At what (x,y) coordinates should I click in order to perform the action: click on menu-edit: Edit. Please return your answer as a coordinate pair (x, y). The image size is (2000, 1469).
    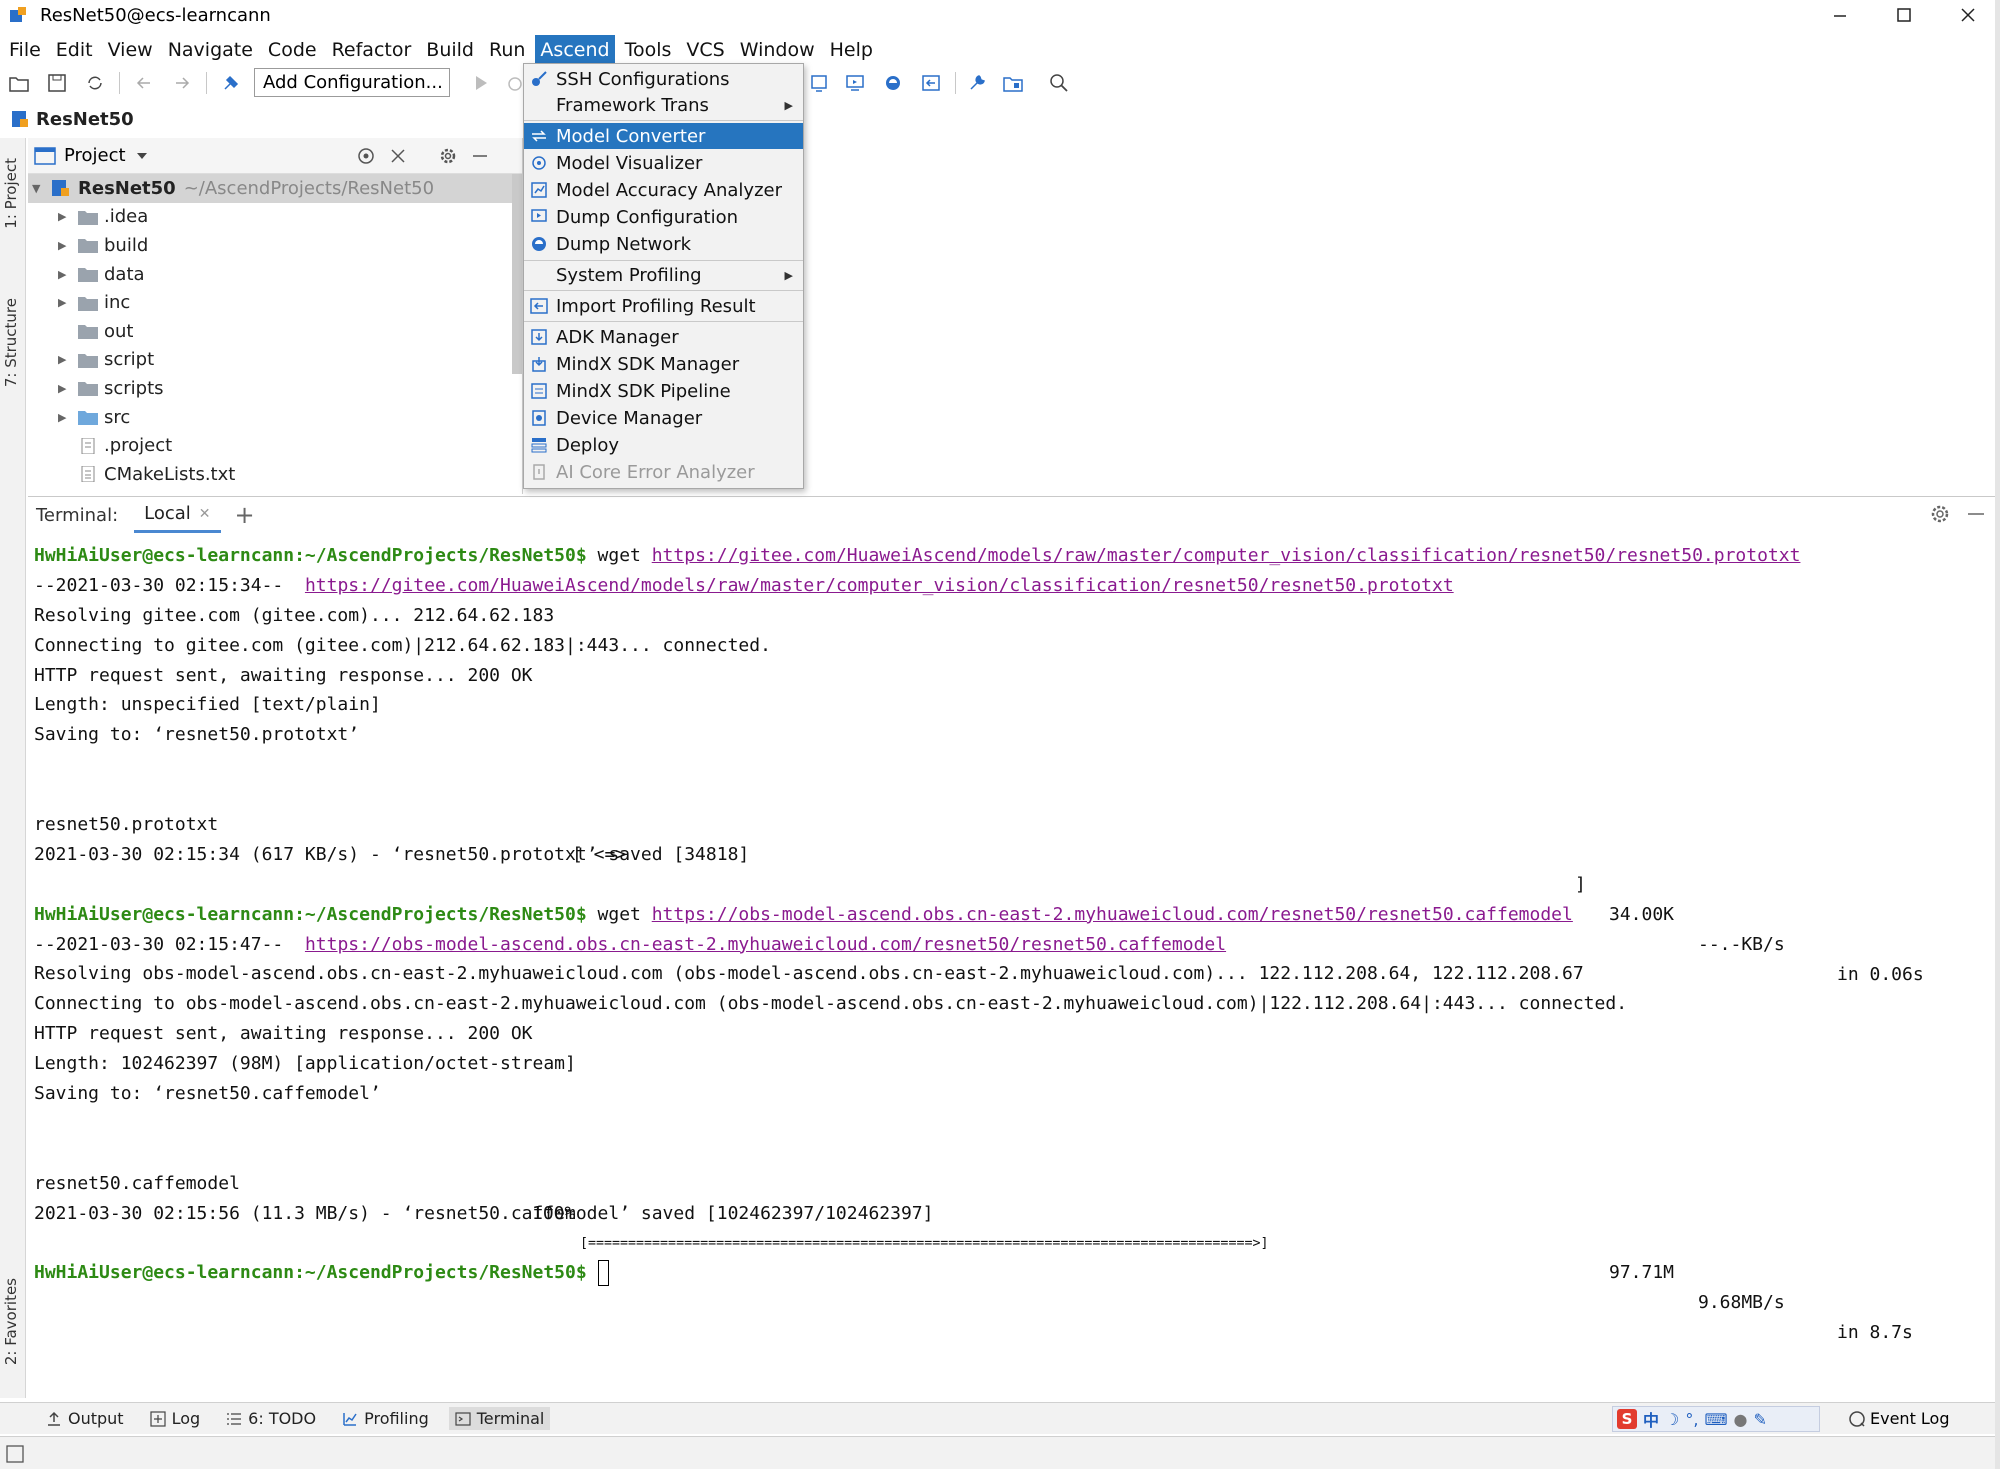
    Looking at the image, I should click on (74, 50).